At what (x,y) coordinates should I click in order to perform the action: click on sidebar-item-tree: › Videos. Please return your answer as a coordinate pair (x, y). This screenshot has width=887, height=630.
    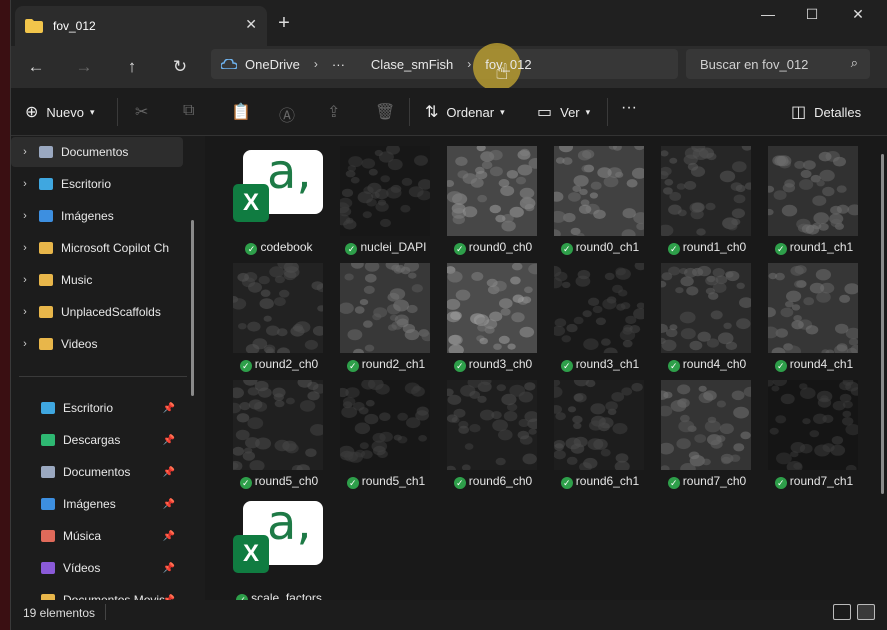
    Looking at the image, I should click on (97, 344).